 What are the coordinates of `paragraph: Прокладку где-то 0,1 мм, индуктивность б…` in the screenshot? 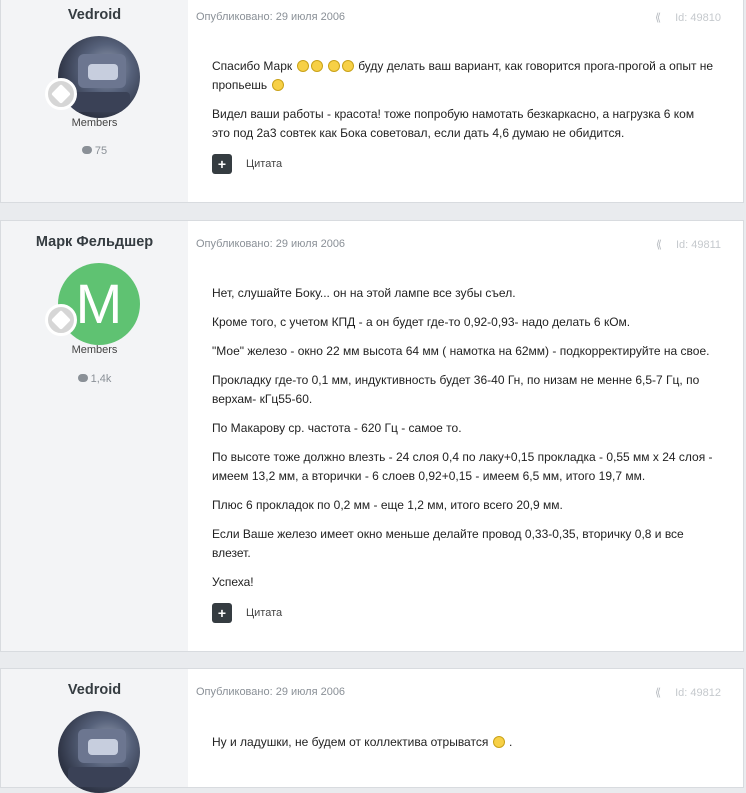 It's located at (456, 389).